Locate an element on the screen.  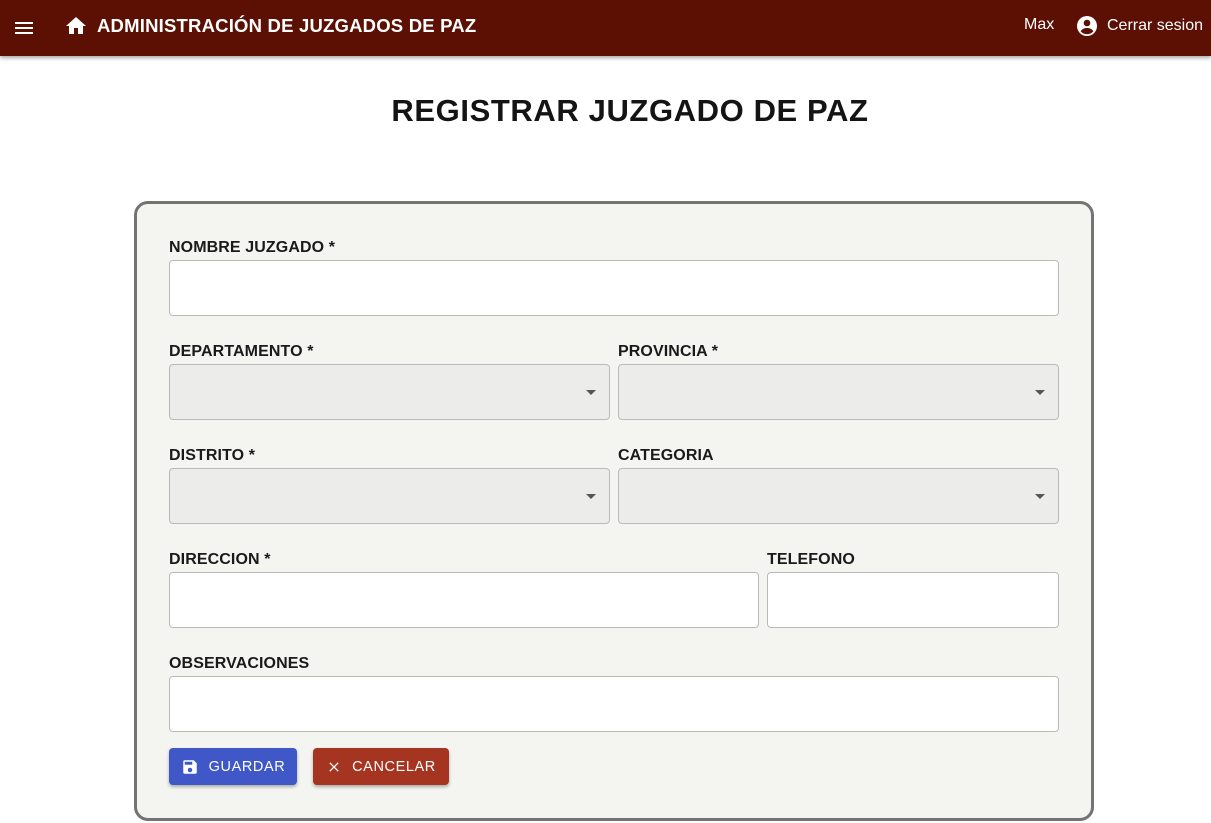
menu-button is located at coordinates (24, 28).